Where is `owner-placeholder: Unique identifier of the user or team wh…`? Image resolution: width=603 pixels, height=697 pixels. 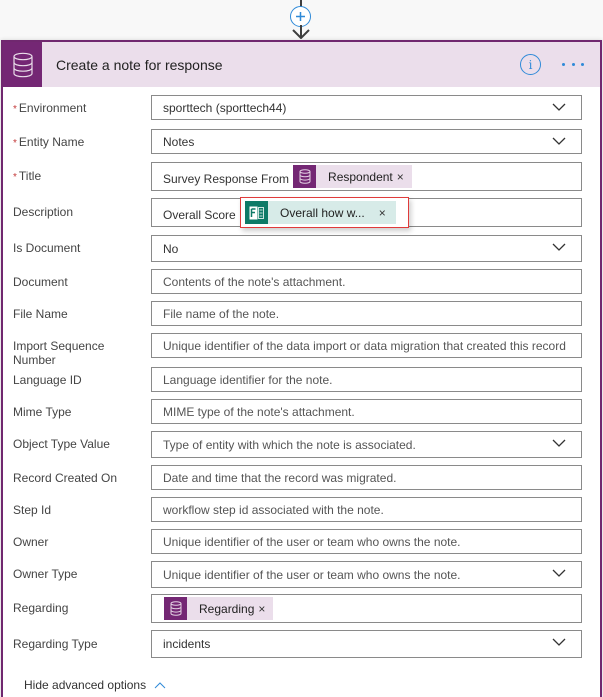 owner-placeholder: Unique identifier of the user or team wh… is located at coordinates (312, 541).